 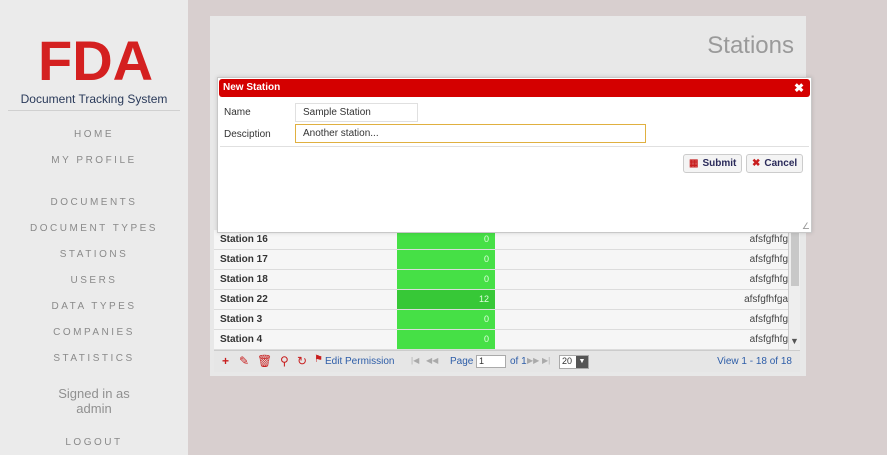 I want to click on dialog-divider, so click(x=514, y=146).